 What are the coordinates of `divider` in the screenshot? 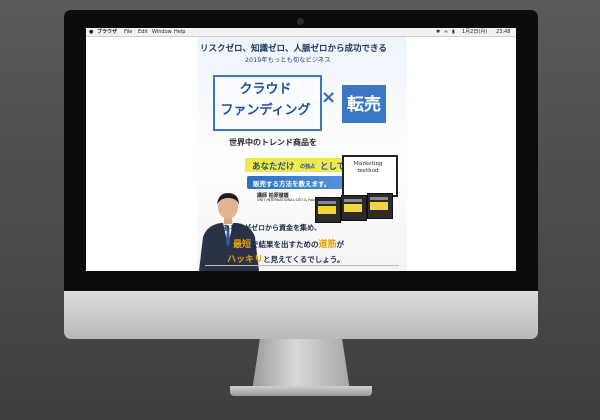 It's located at (302, 265).